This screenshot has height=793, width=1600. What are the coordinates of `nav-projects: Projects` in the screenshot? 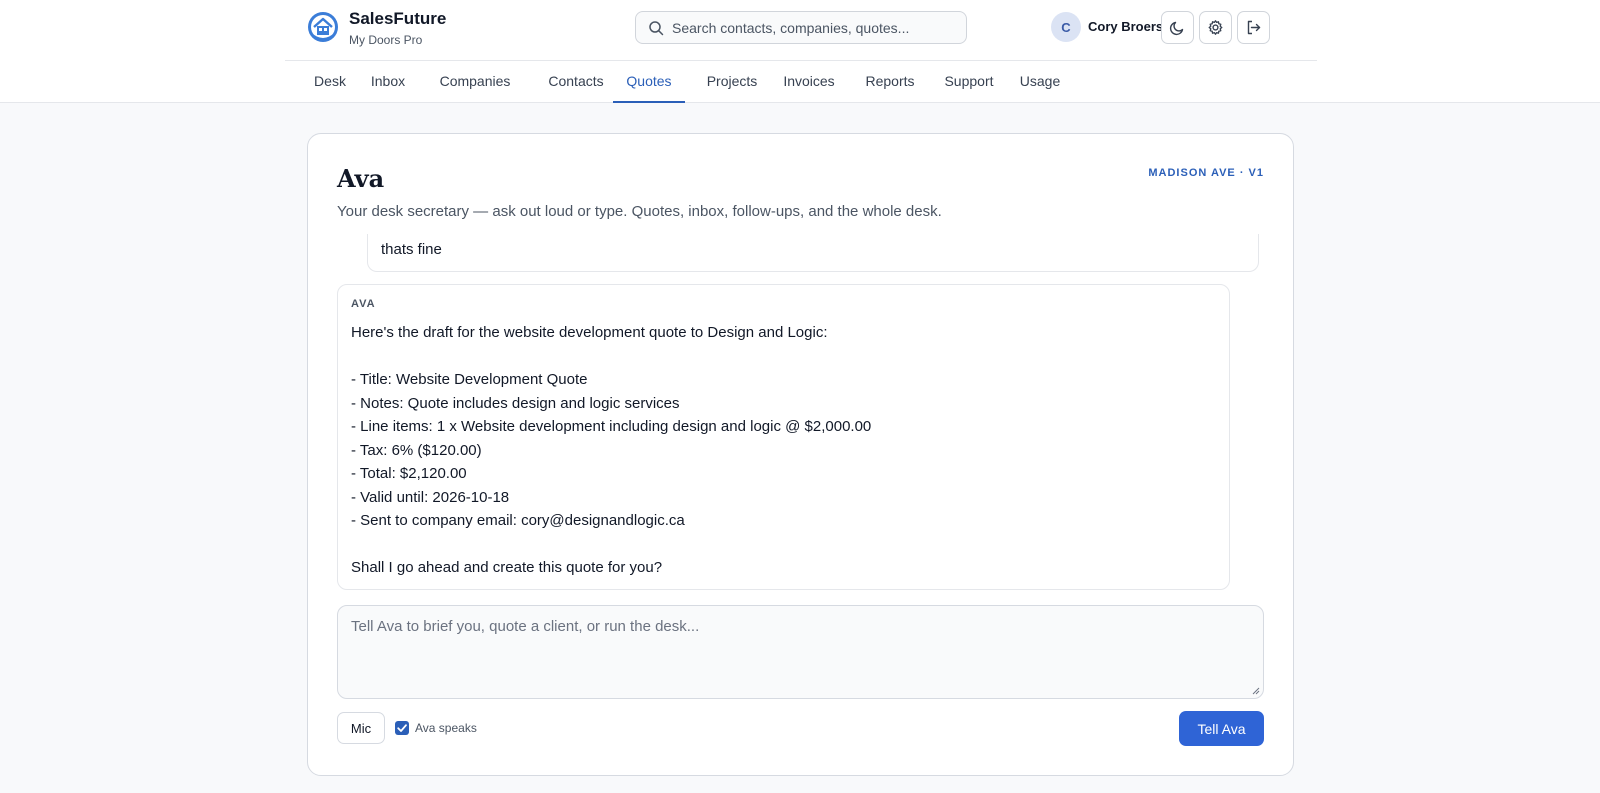 It's located at (732, 82).